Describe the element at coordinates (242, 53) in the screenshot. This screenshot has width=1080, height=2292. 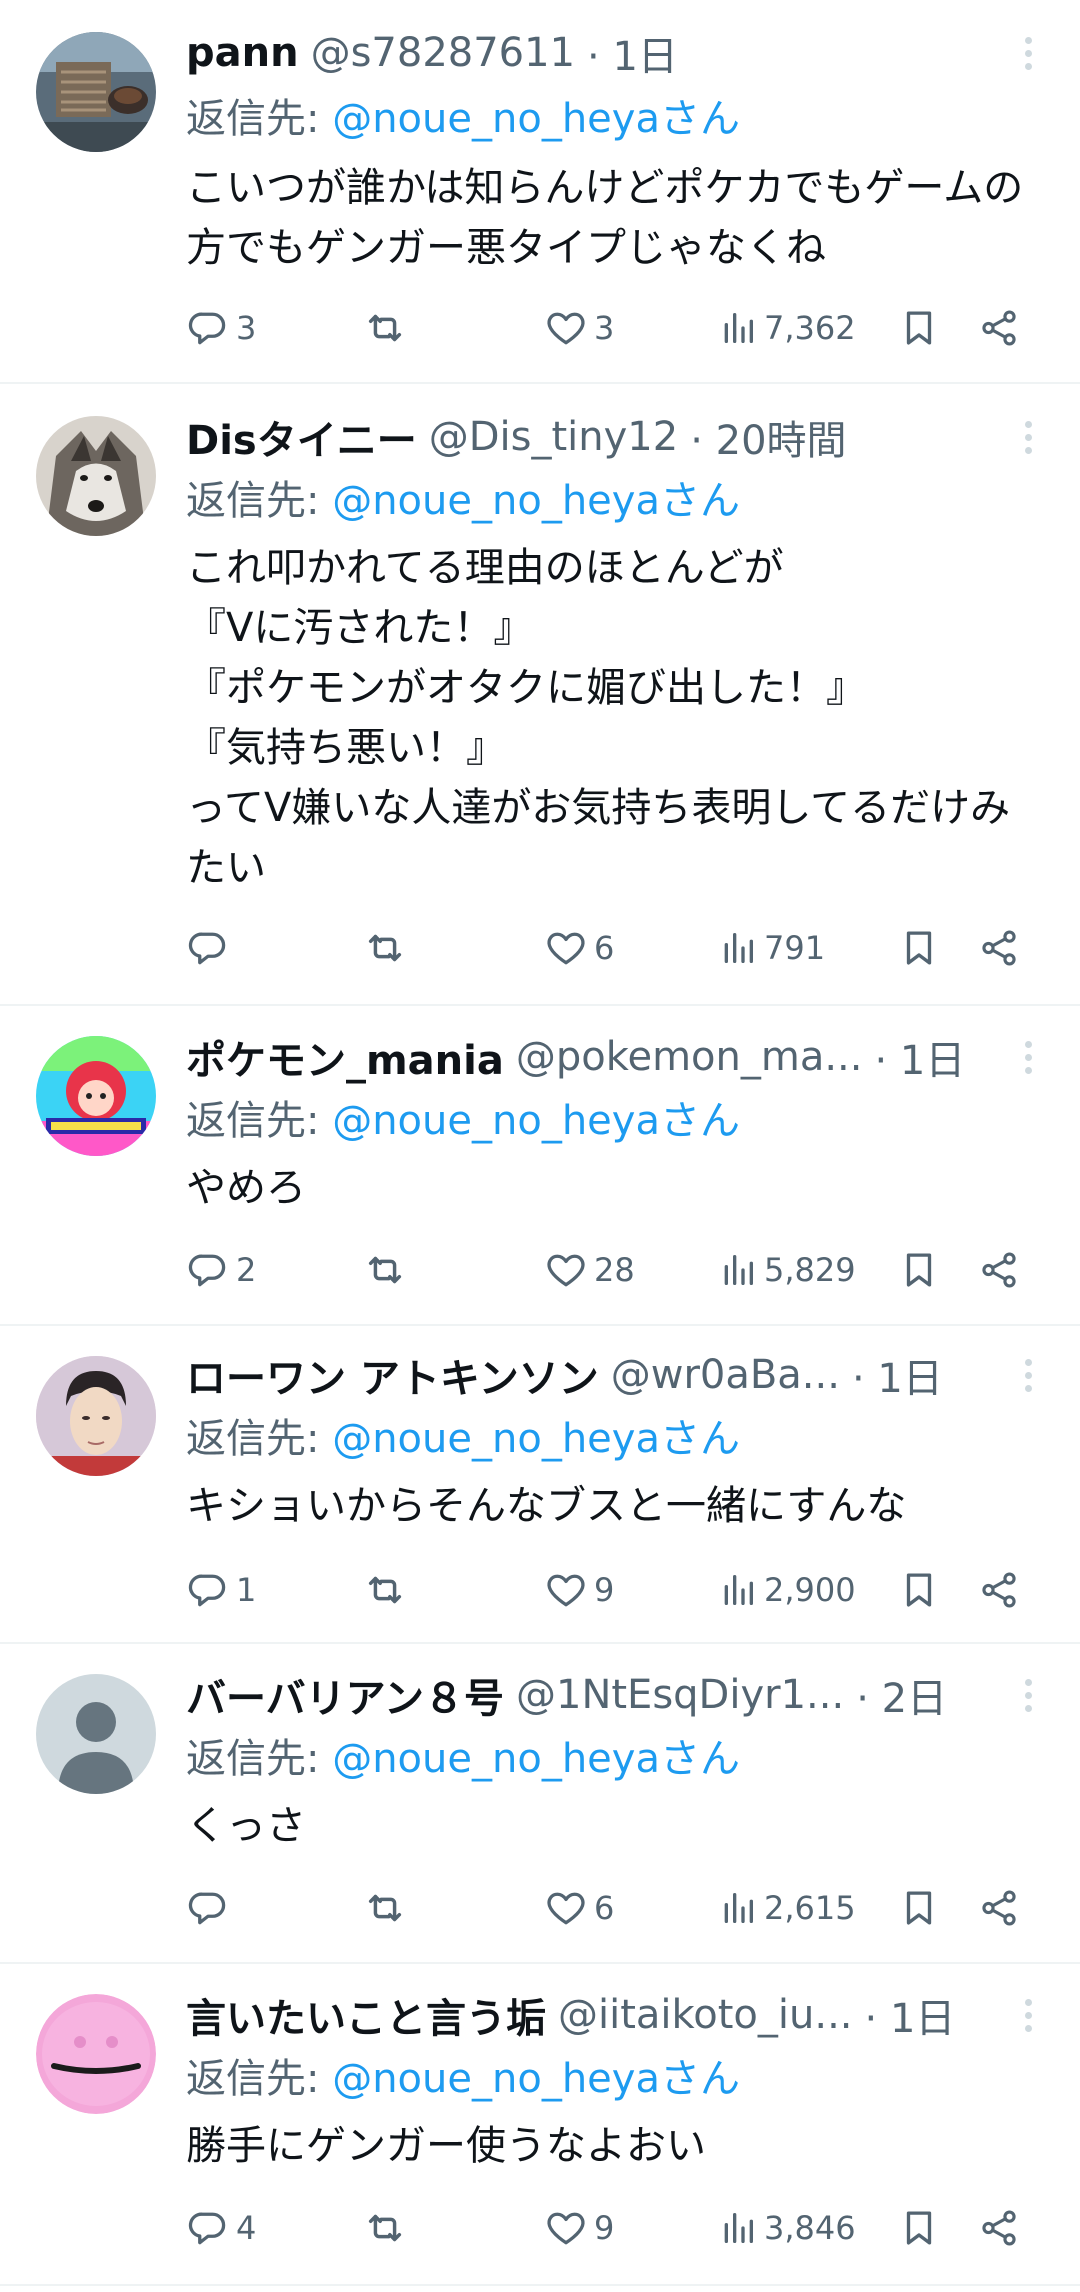
I see `display-name: pann` at that location.